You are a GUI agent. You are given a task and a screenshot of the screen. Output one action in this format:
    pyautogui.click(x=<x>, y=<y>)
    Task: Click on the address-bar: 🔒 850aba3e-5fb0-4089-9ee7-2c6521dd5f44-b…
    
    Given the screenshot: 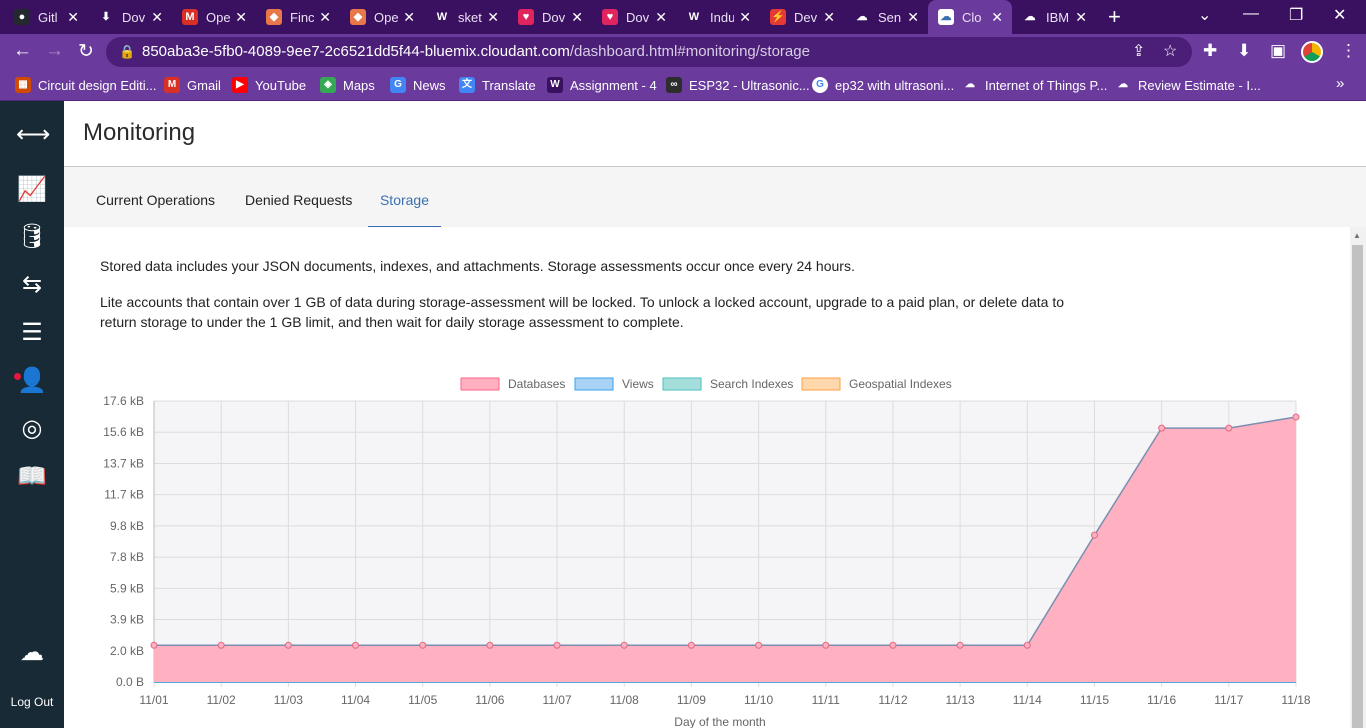 What is the action you would take?
    pyautogui.click(x=649, y=52)
    